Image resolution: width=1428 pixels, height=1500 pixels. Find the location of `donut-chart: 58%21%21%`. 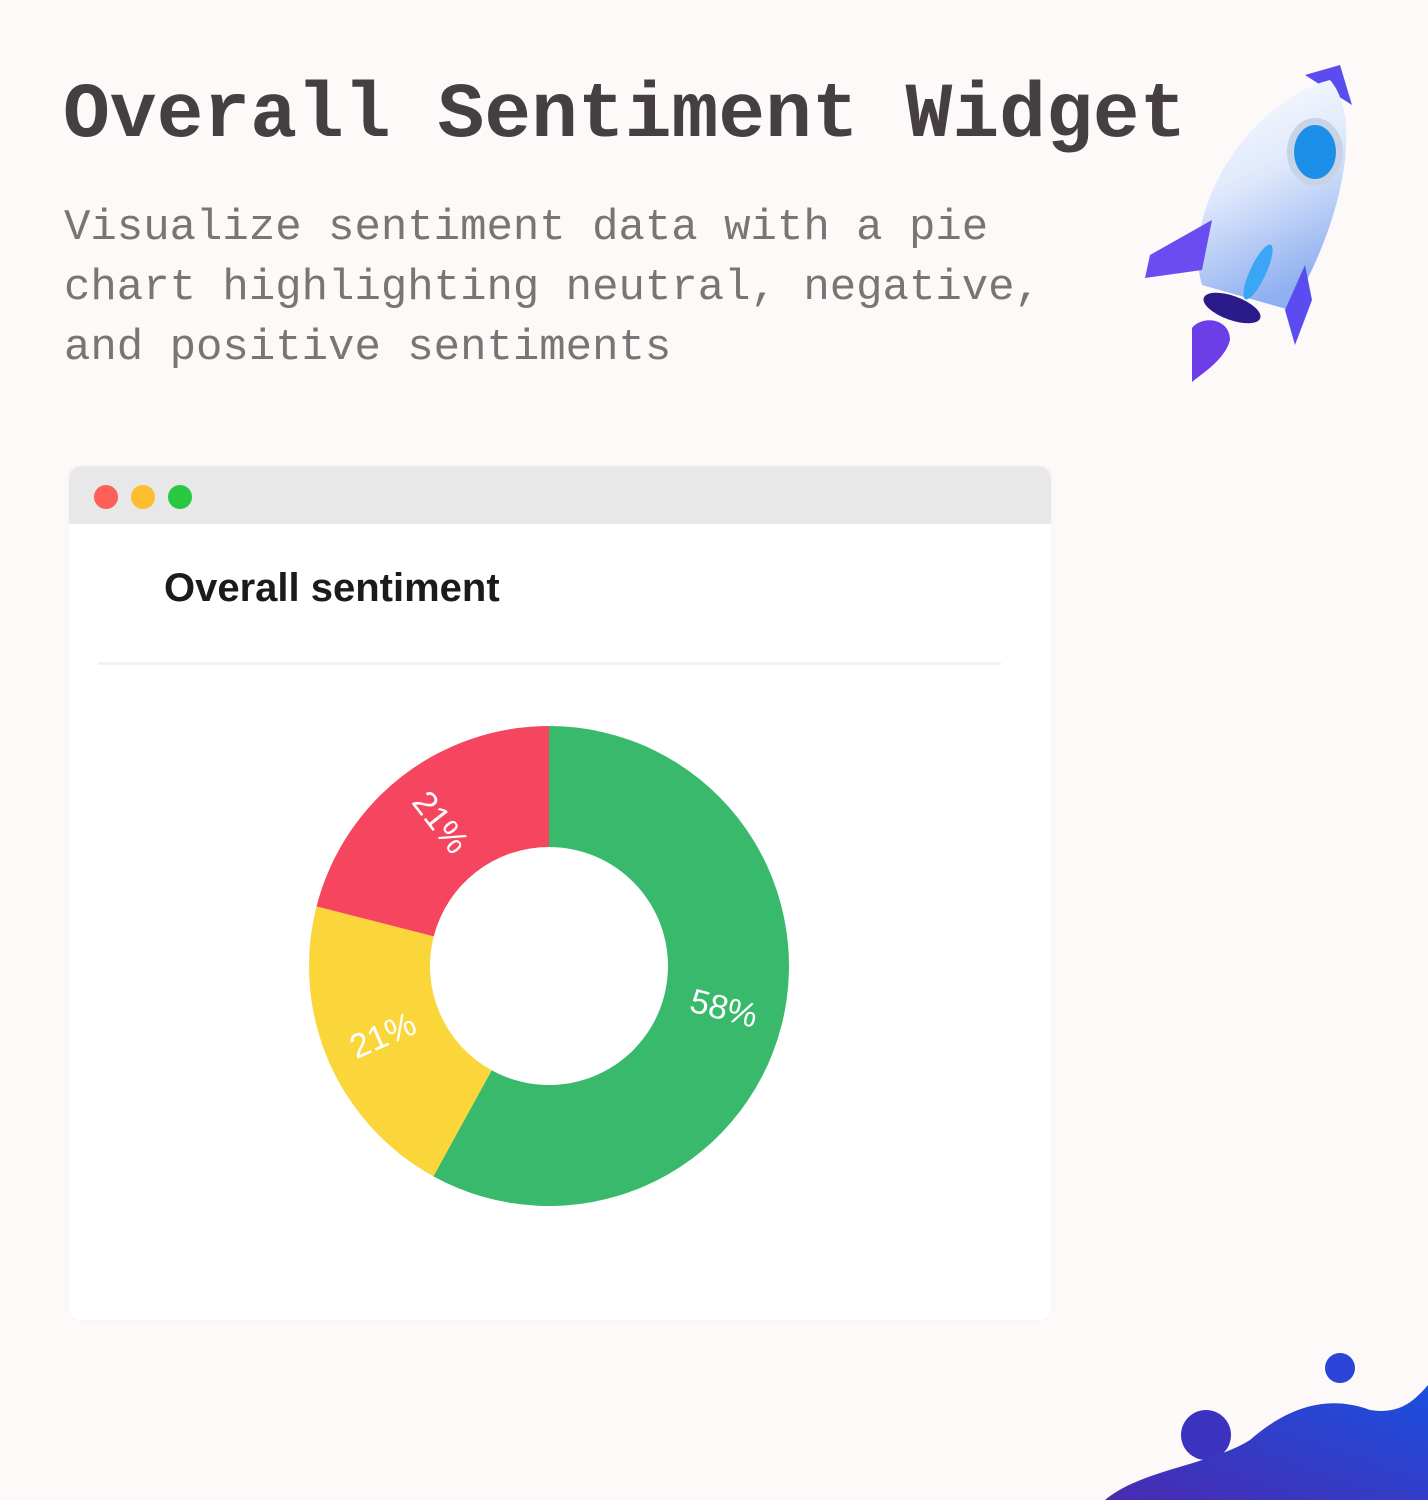

donut-chart: 58%21%21% is located at coordinates (549, 966).